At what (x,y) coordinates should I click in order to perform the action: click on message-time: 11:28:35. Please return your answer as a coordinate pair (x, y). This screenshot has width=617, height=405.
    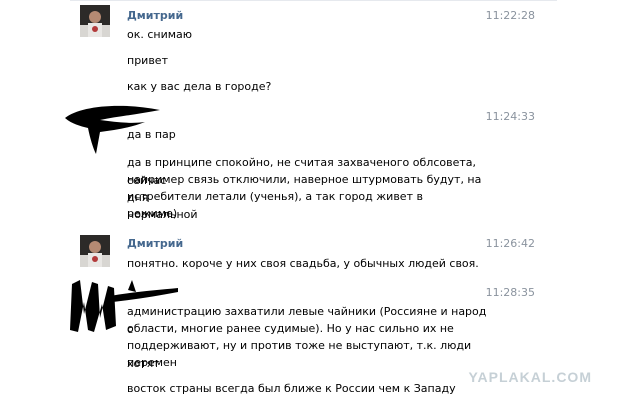
    Looking at the image, I should click on (510, 292).